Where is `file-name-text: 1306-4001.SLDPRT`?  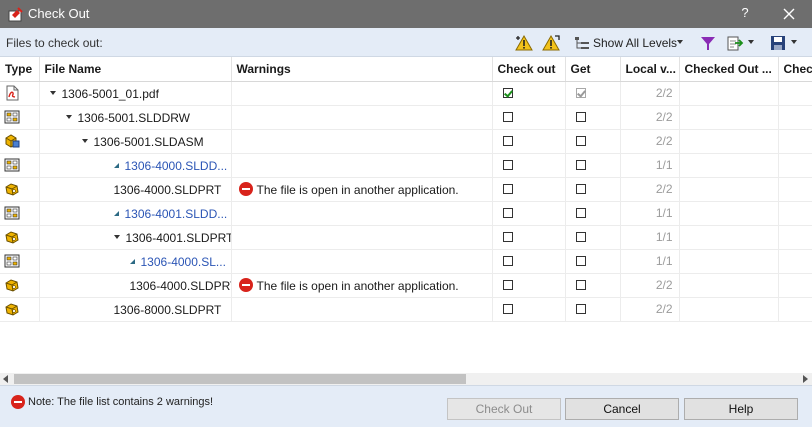
file-name-text: 1306-4001.SLDPRT is located at coordinates (178, 237).